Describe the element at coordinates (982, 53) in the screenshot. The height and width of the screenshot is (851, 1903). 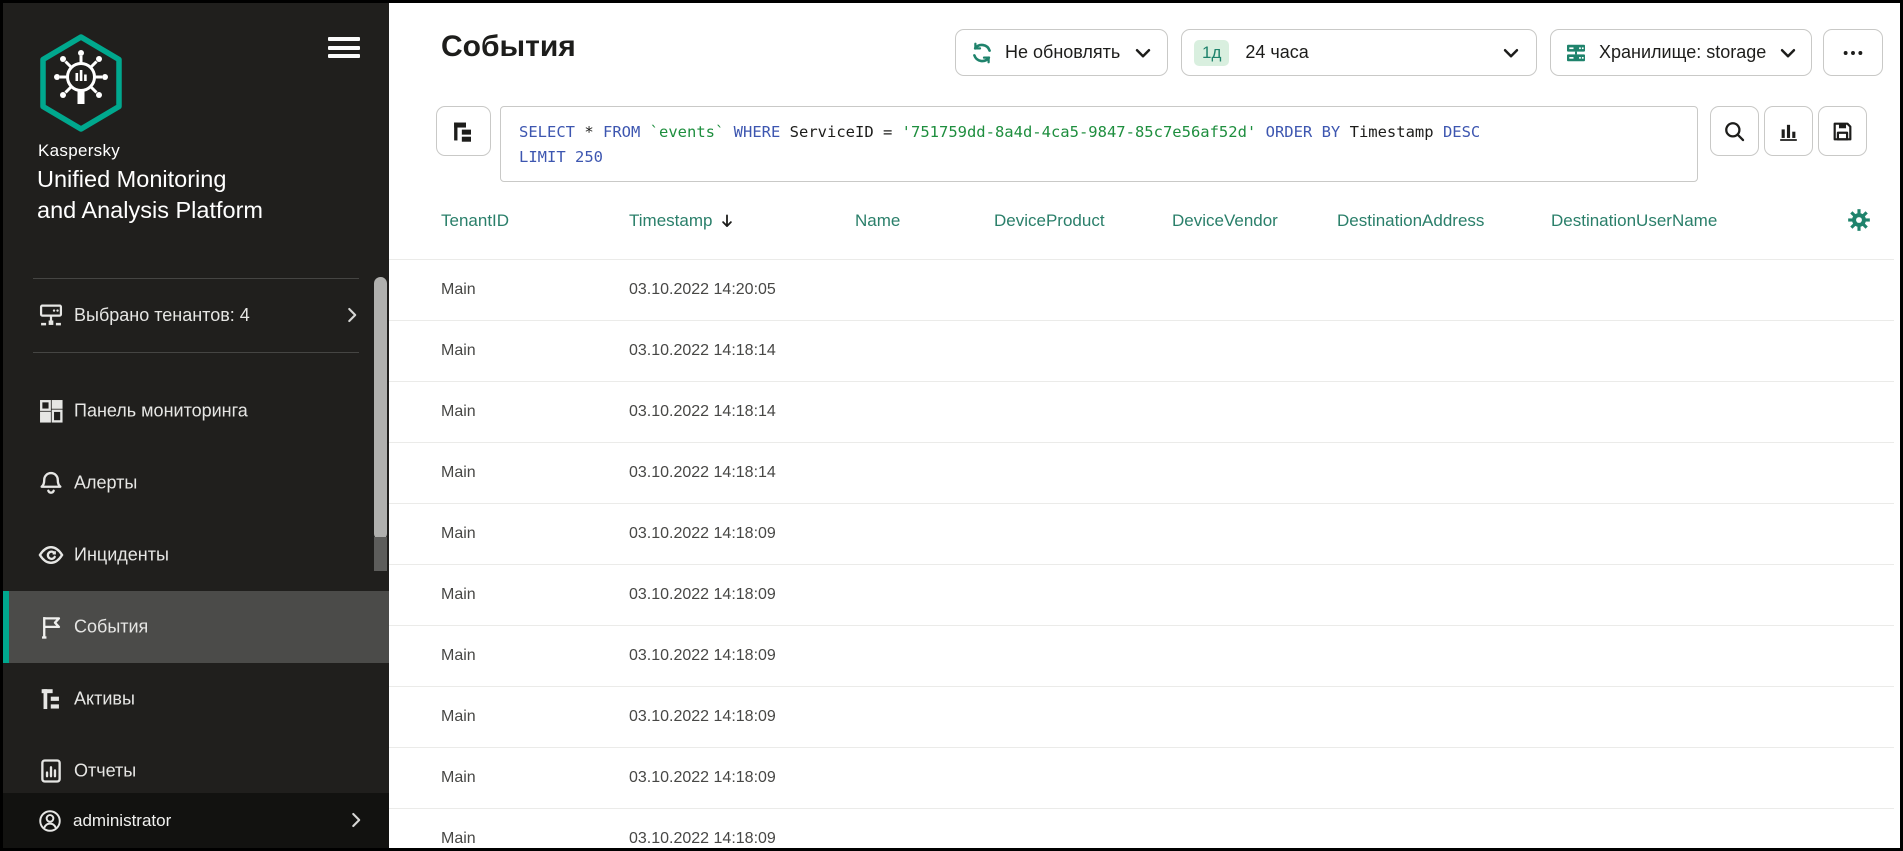
I see `refresh-icon` at that location.